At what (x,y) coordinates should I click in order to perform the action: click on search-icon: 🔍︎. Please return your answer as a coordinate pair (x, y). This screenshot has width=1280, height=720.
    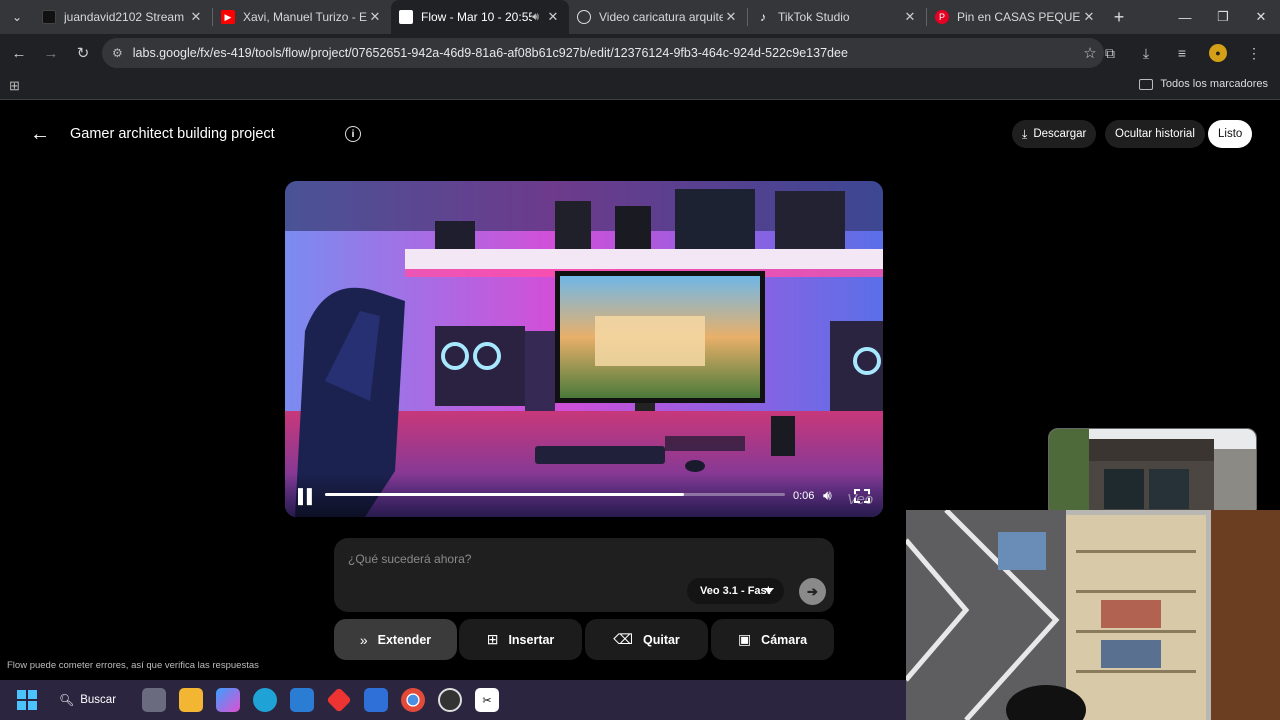
    Looking at the image, I should click on (67, 700).